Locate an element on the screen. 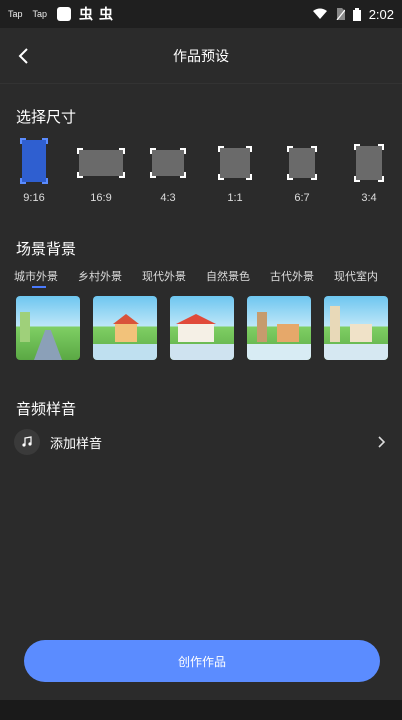 The image size is (402, 720). size-label: 9:16 is located at coordinates (34, 198).